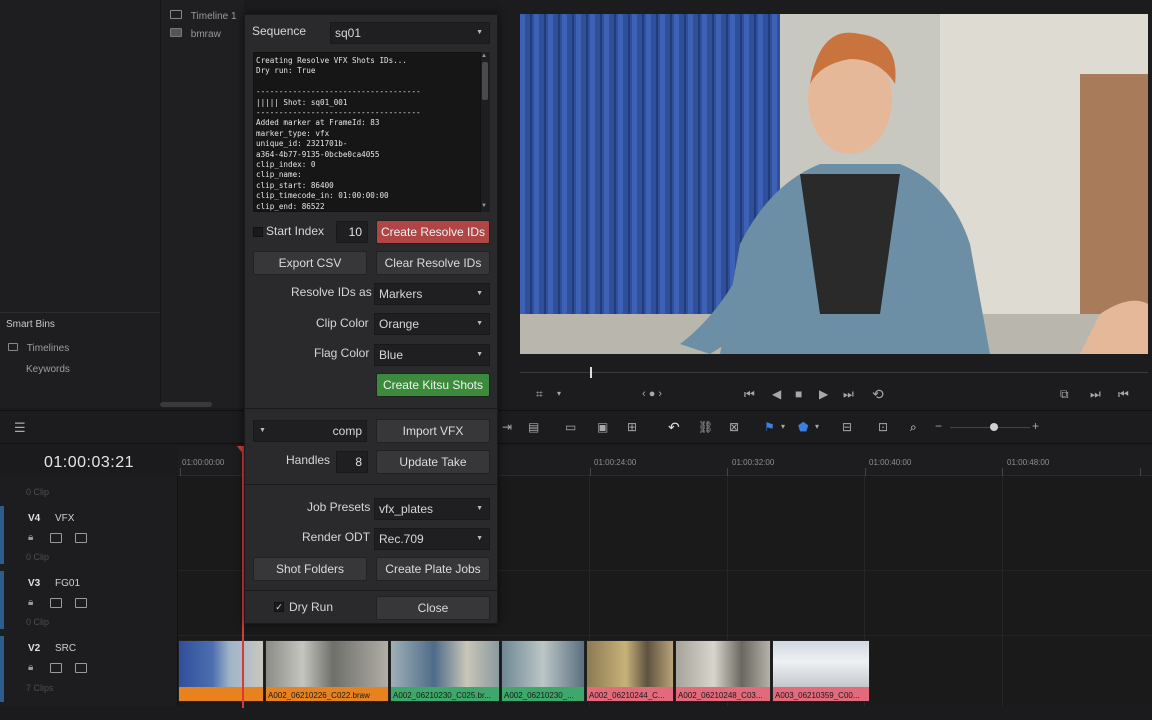  What do you see at coordinates (533, 427) in the screenshot?
I see `insert-clip-icon: ▤` at bounding box center [533, 427].